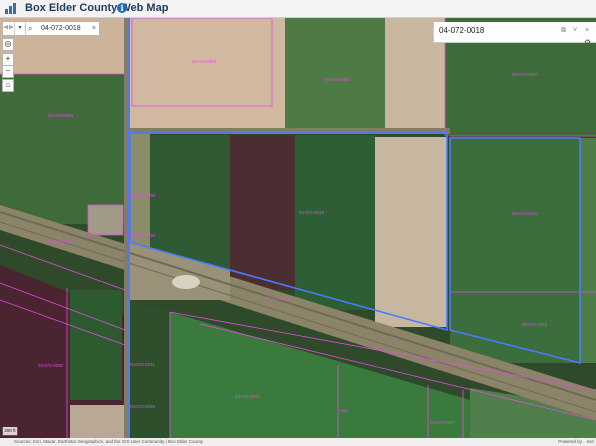 The height and width of the screenshot is (446, 596). I want to click on parcel-label: 04-072-0031, so click(142, 364).